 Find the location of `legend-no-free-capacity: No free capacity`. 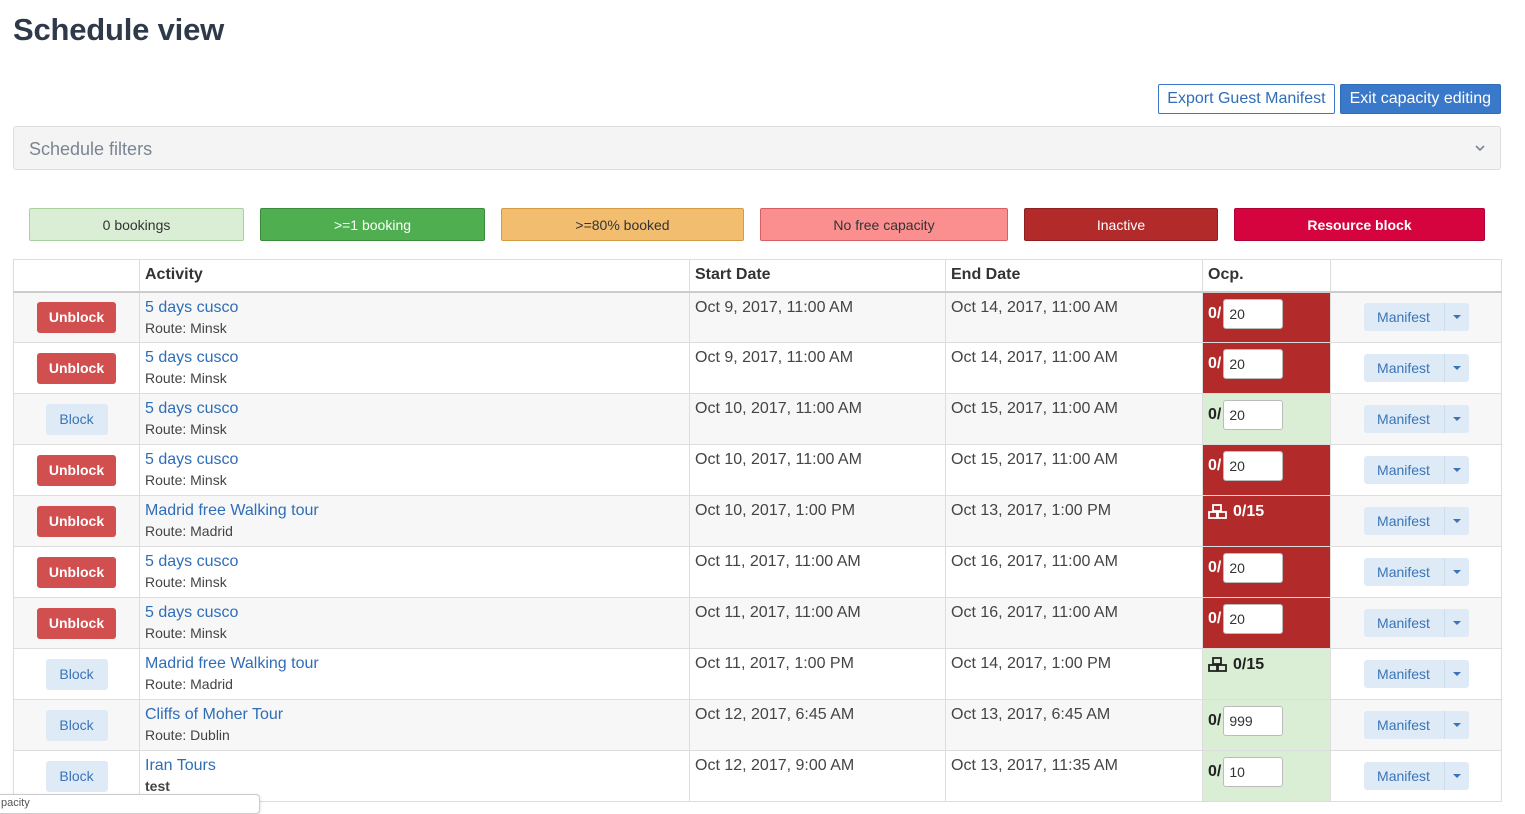

legend-no-free-capacity: No free capacity is located at coordinates (884, 224).